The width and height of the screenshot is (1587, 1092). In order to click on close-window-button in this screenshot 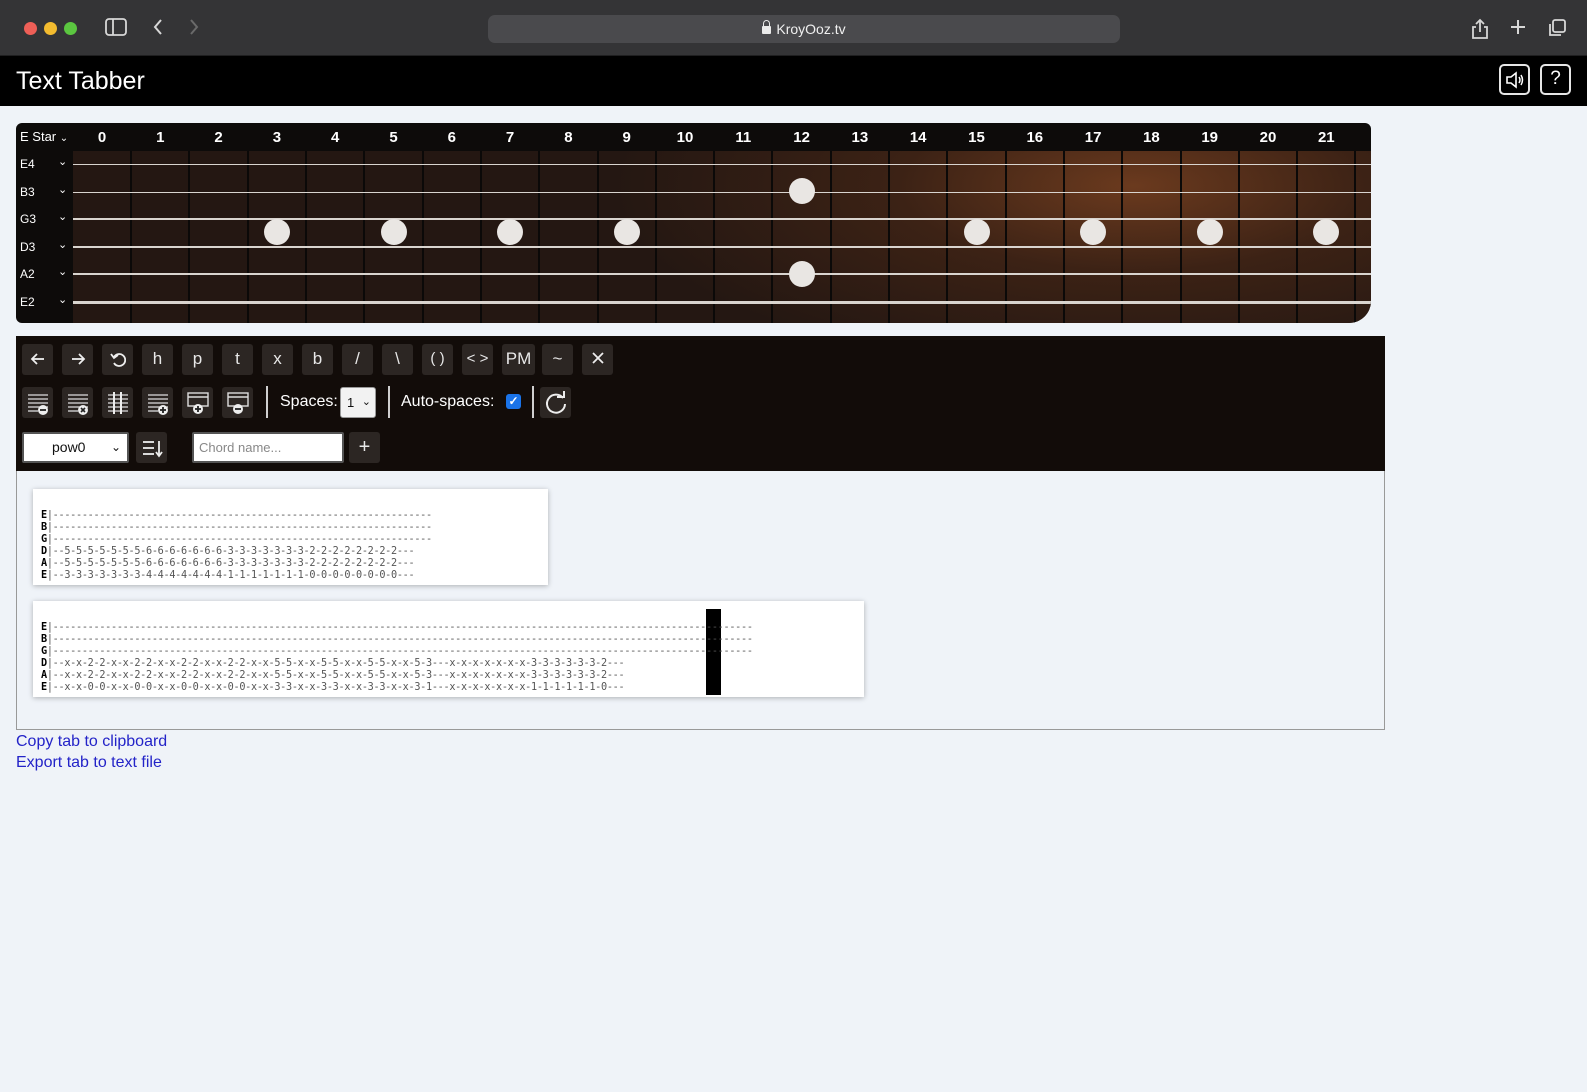, I will do `click(30, 28)`.